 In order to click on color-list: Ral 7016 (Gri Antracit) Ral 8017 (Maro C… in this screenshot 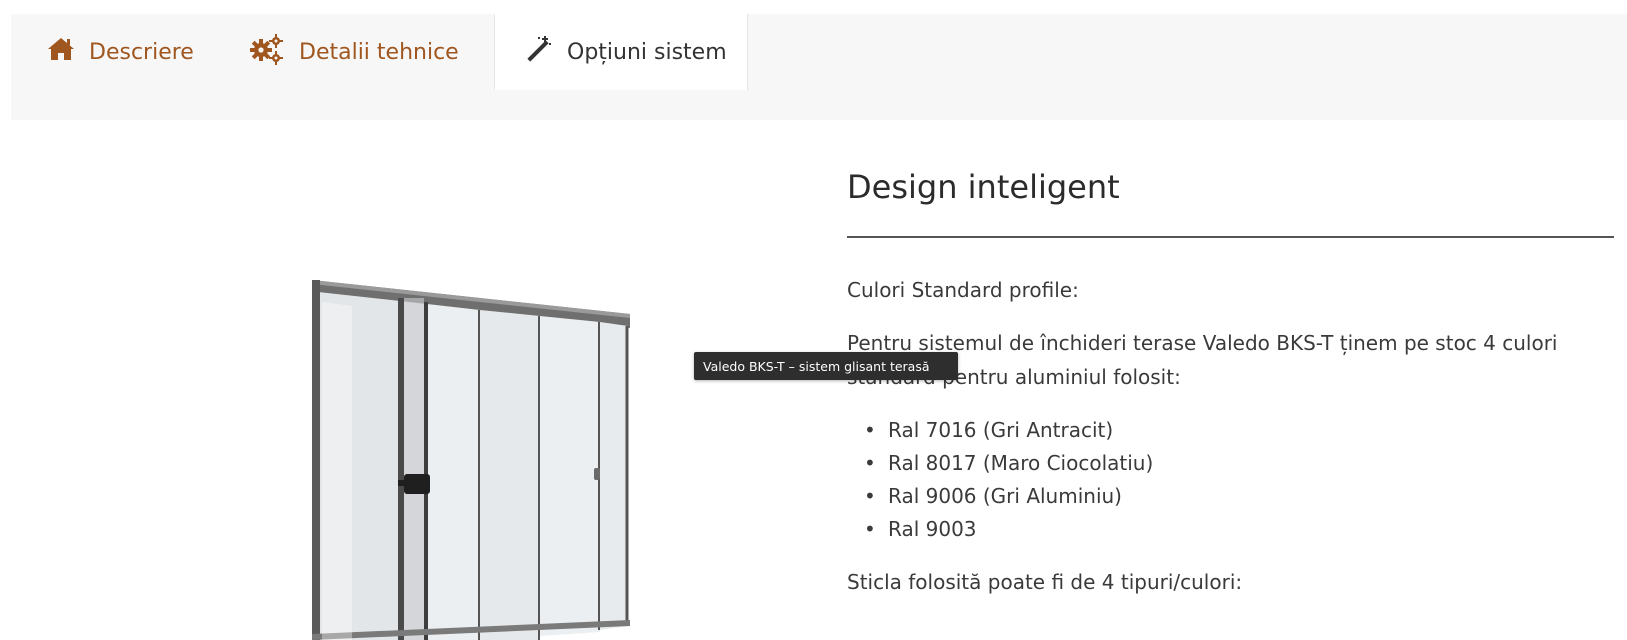, I will do `click(1231, 480)`.